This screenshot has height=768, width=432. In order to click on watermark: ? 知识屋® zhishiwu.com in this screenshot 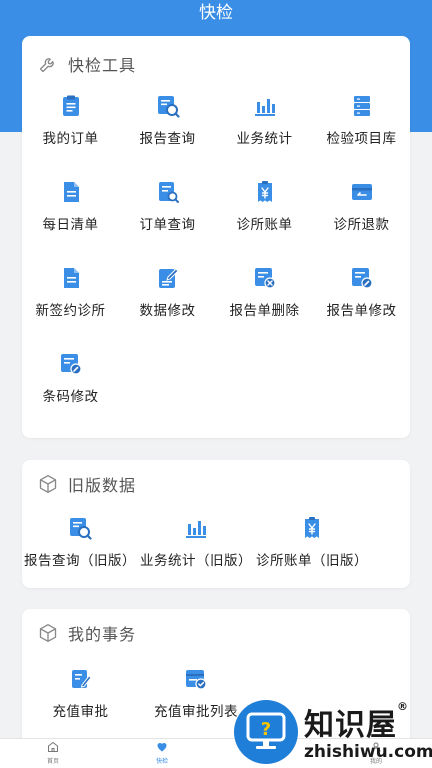, I will do `click(332, 733)`.